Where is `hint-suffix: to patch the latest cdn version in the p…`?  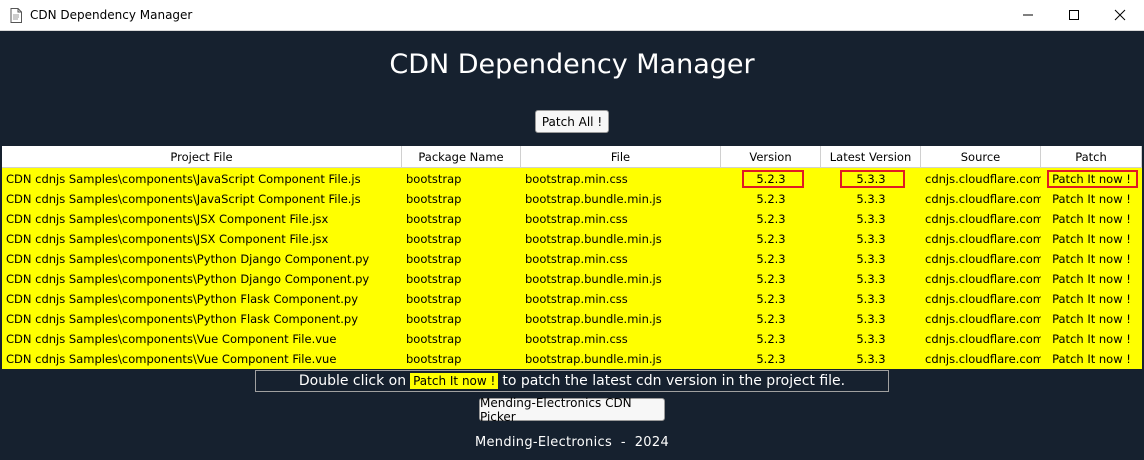 hint-suffix: to patch the latest cdn version in the p… is located at coordinates (674, 381).